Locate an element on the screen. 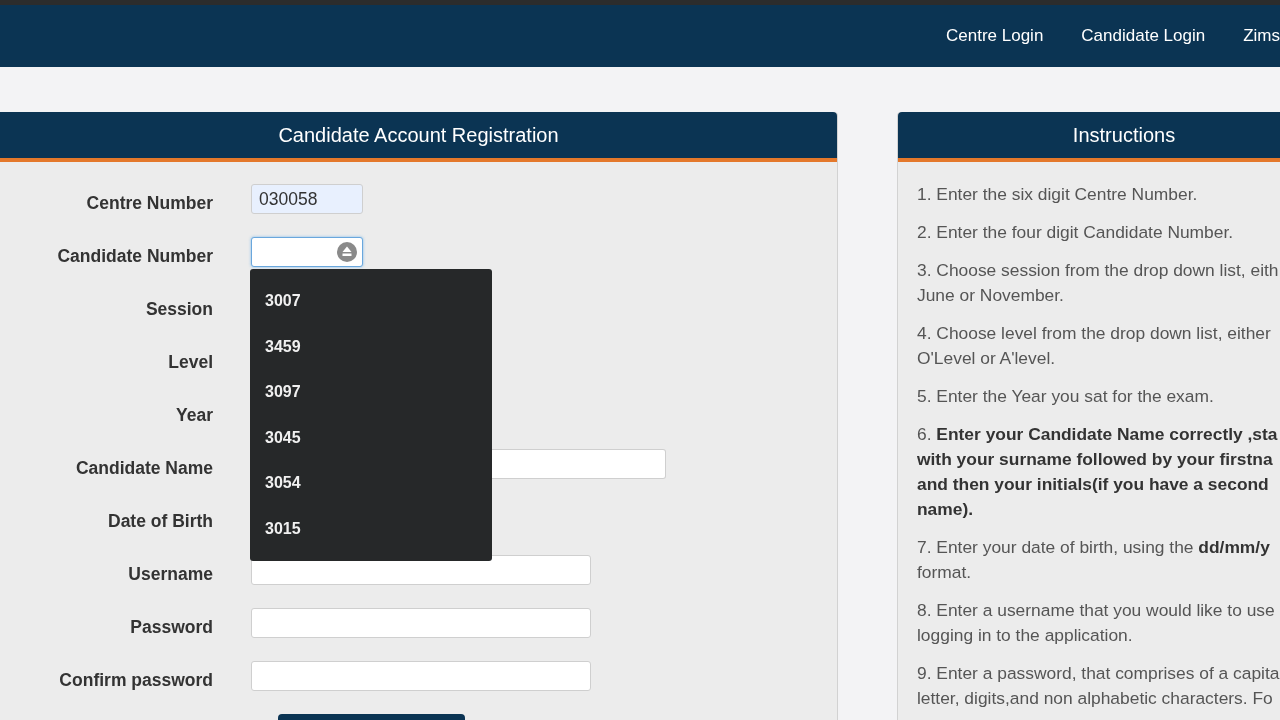  input-field: 030058 is located at coordinates (307, 198).